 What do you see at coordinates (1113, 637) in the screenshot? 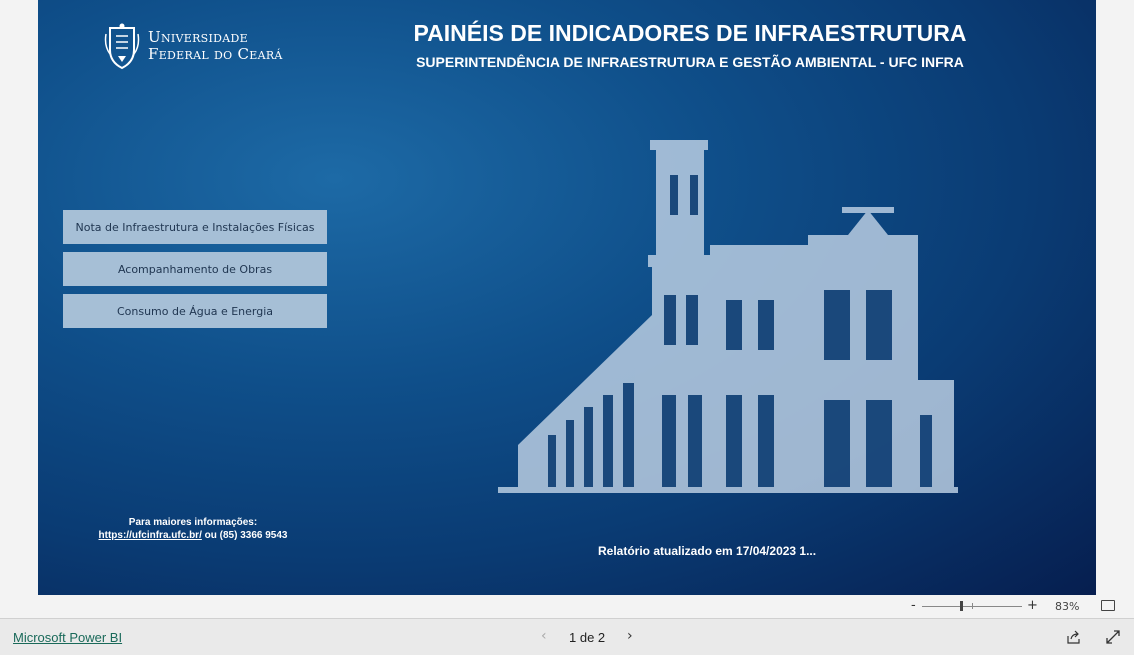
I see `fullscreen-icon` at bounding box center [1113, 637].